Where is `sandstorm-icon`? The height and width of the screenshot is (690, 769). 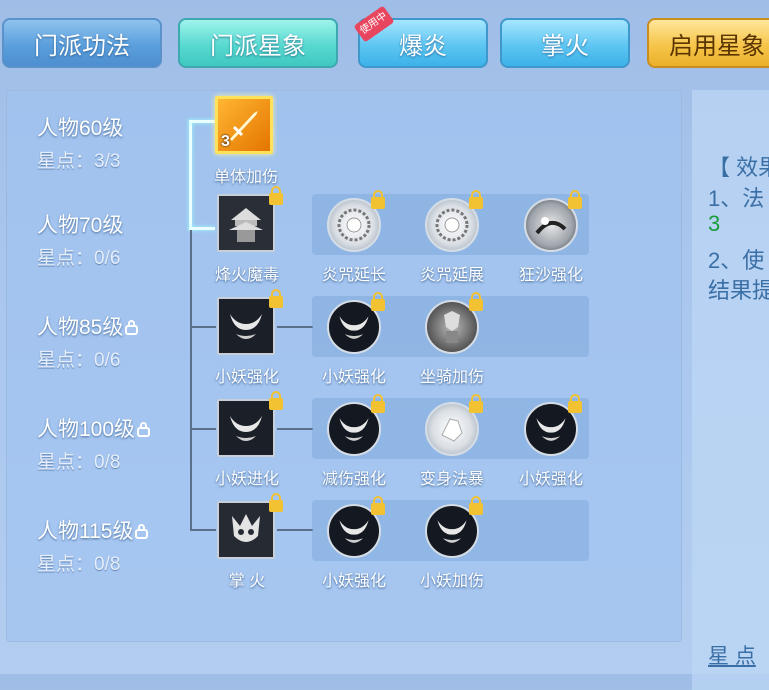
sandstorm-icon is located at coordinates (551, 226).